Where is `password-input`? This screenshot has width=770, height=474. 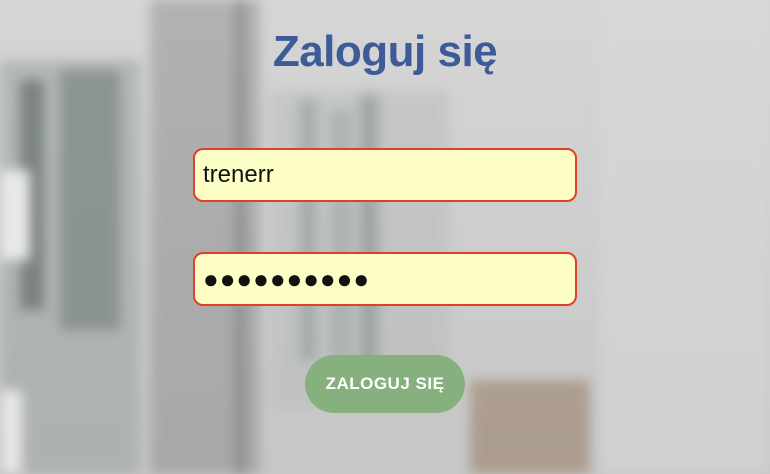 password-input is located at coordinates (385, 279).